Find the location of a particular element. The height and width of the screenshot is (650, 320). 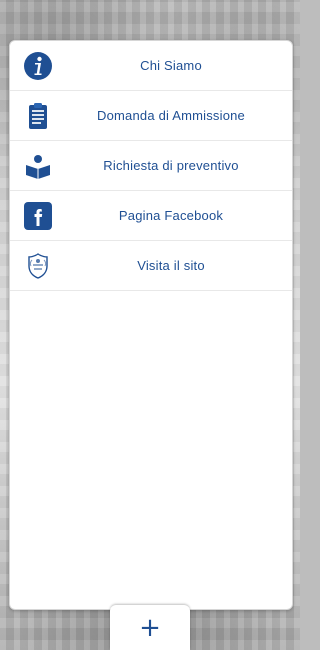

clipboard-icon is located at coordinates (38, 116).